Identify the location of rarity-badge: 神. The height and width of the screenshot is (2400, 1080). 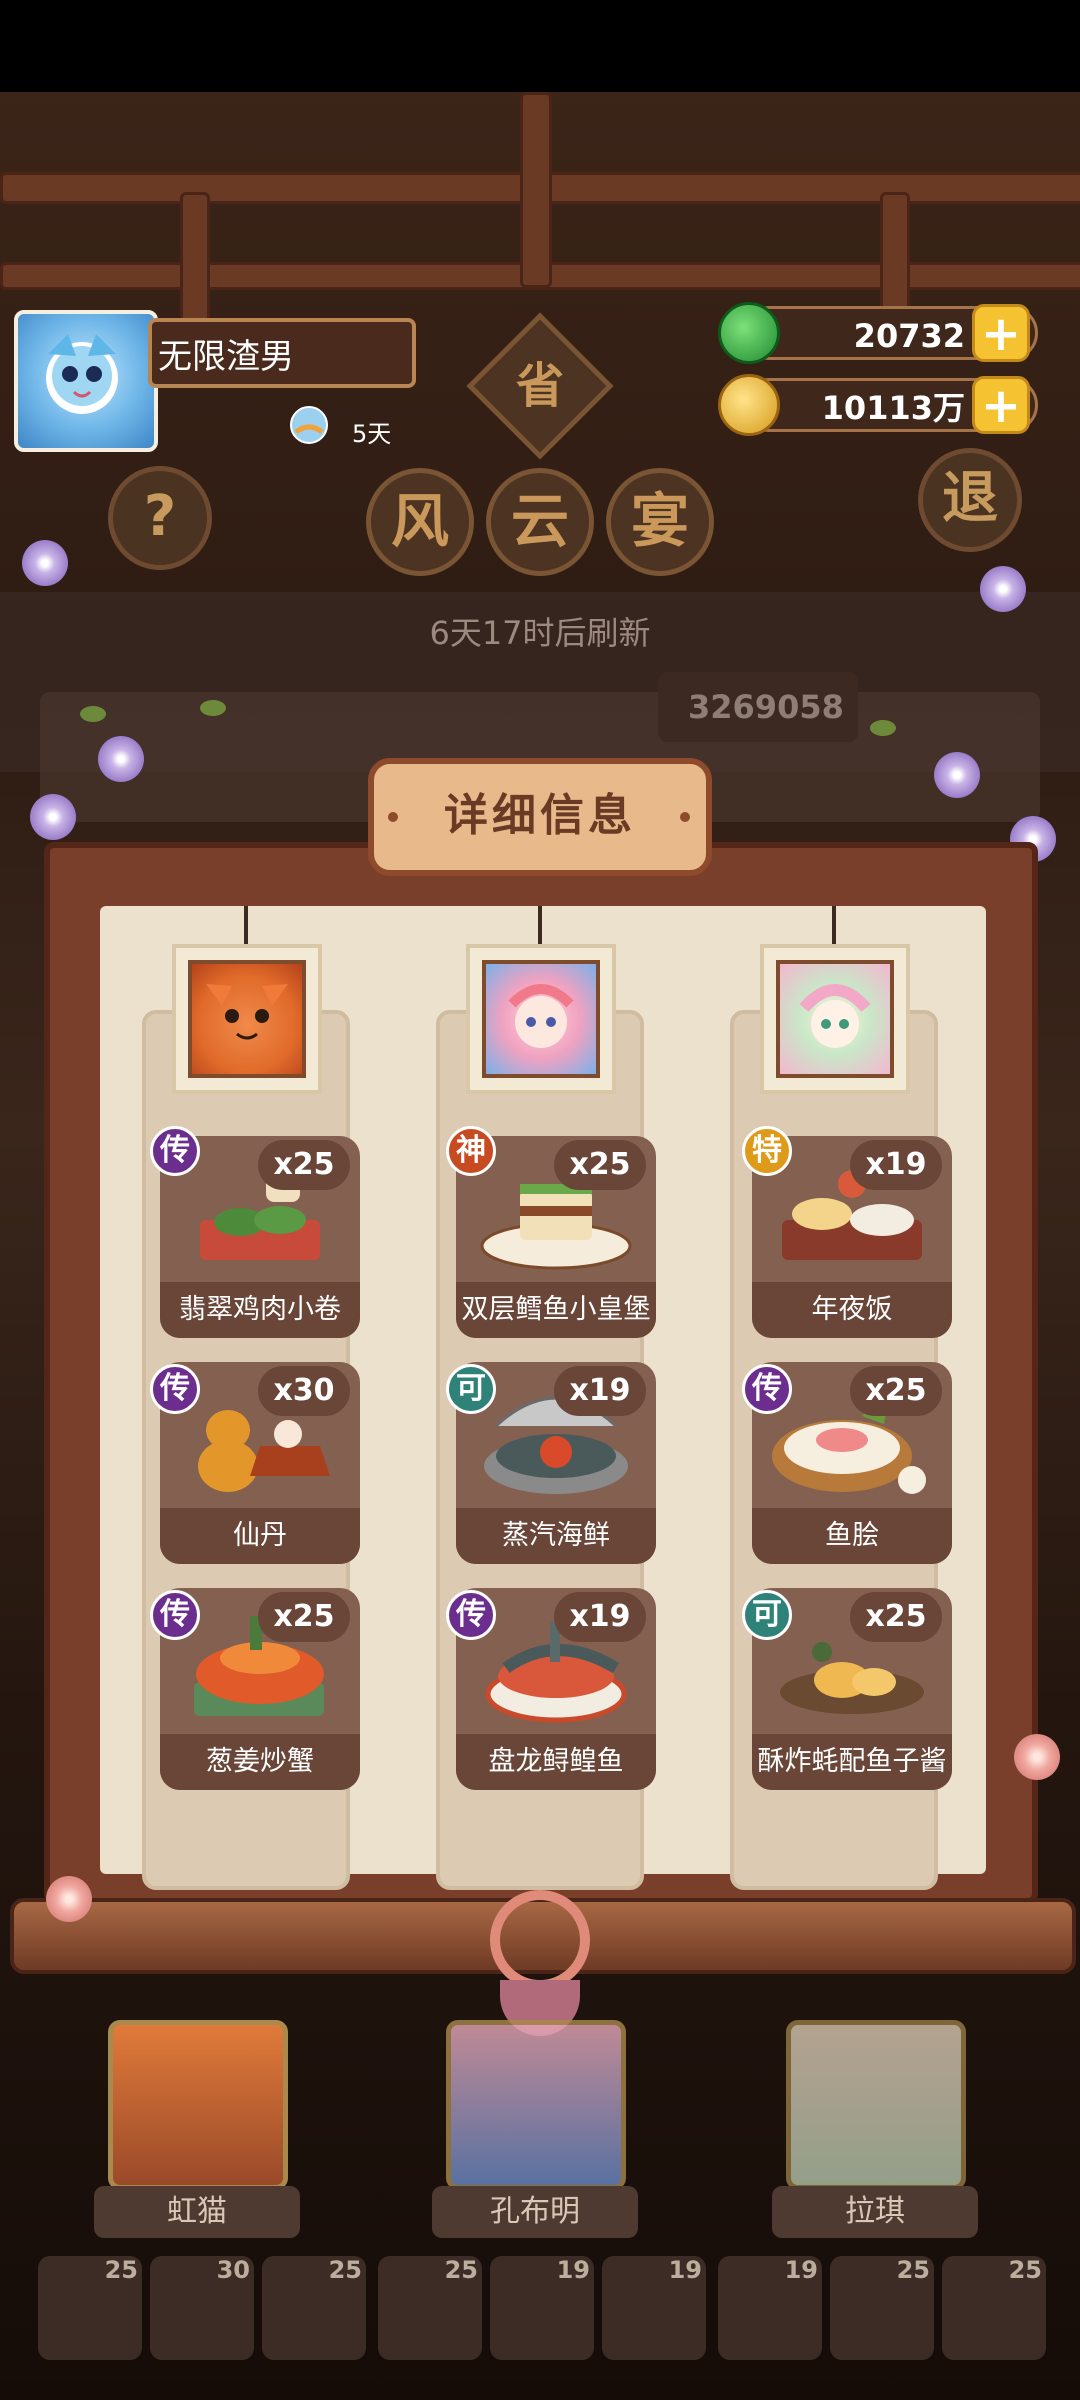
(471, 1151).